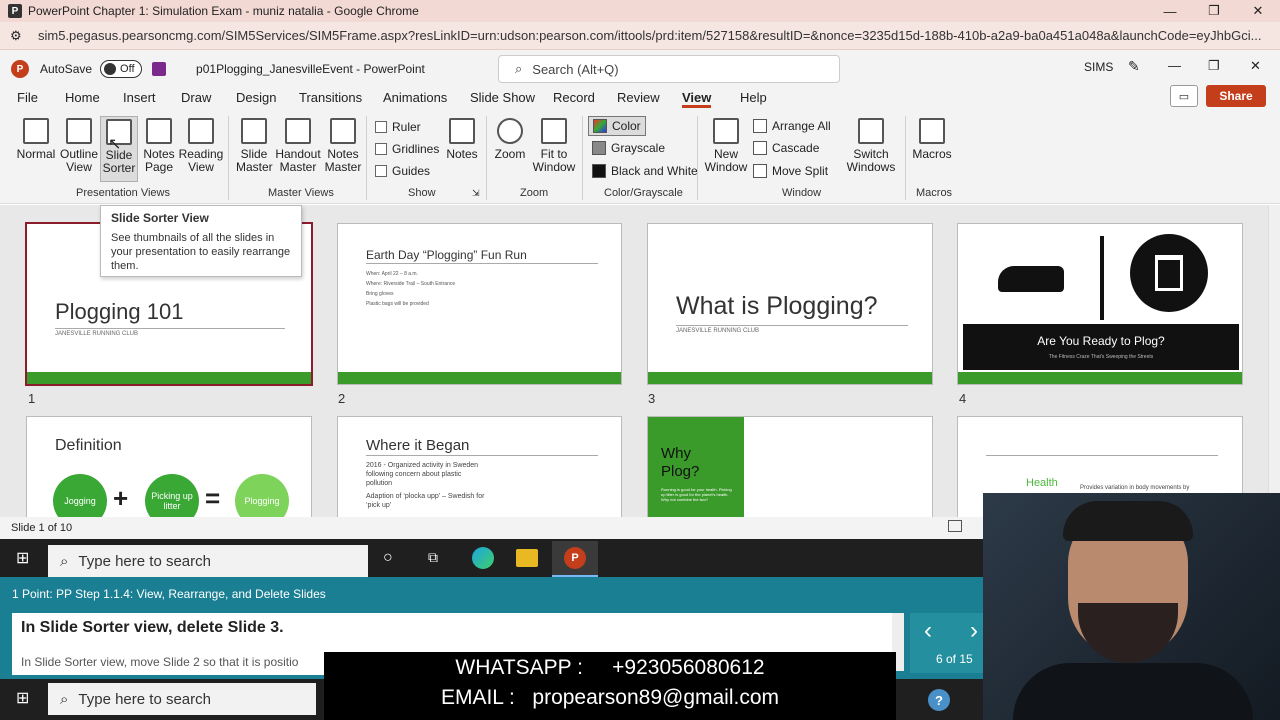  I want to click on notes-button: Notes, so click(462, 139).